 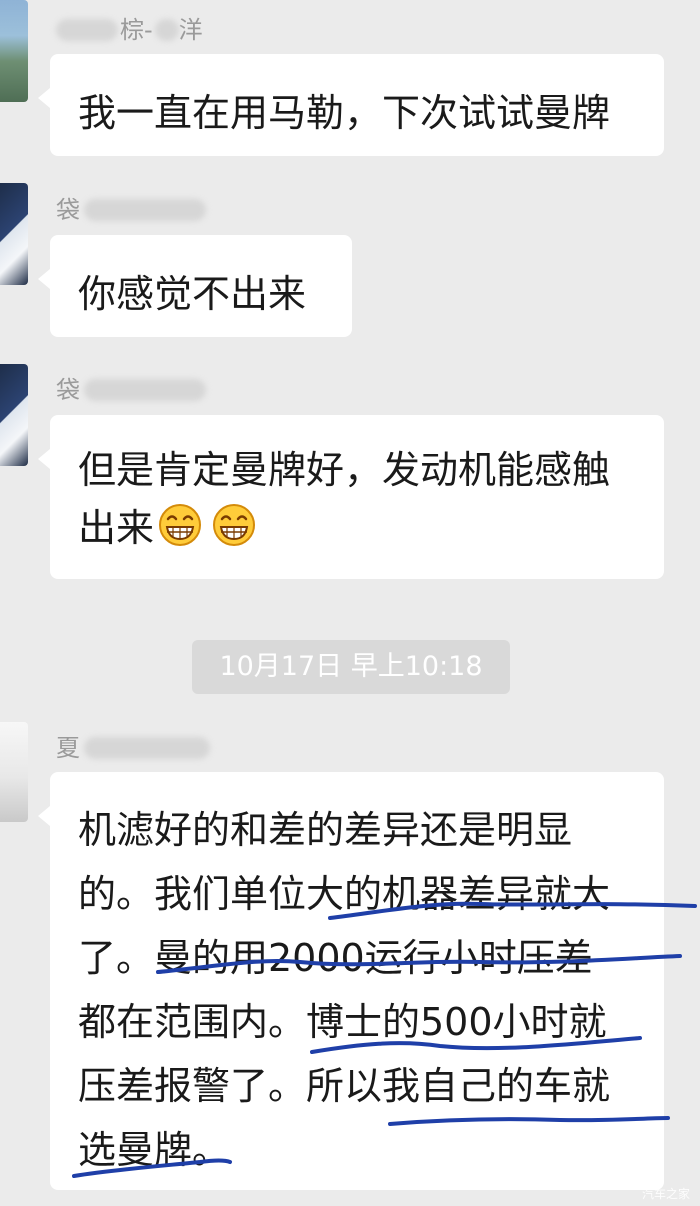 What do you see at coordinates (351, 667) in the screenshot?
I see `timestamp-badge: 10月17日 早上10:18` at bounding box center [351, 667].